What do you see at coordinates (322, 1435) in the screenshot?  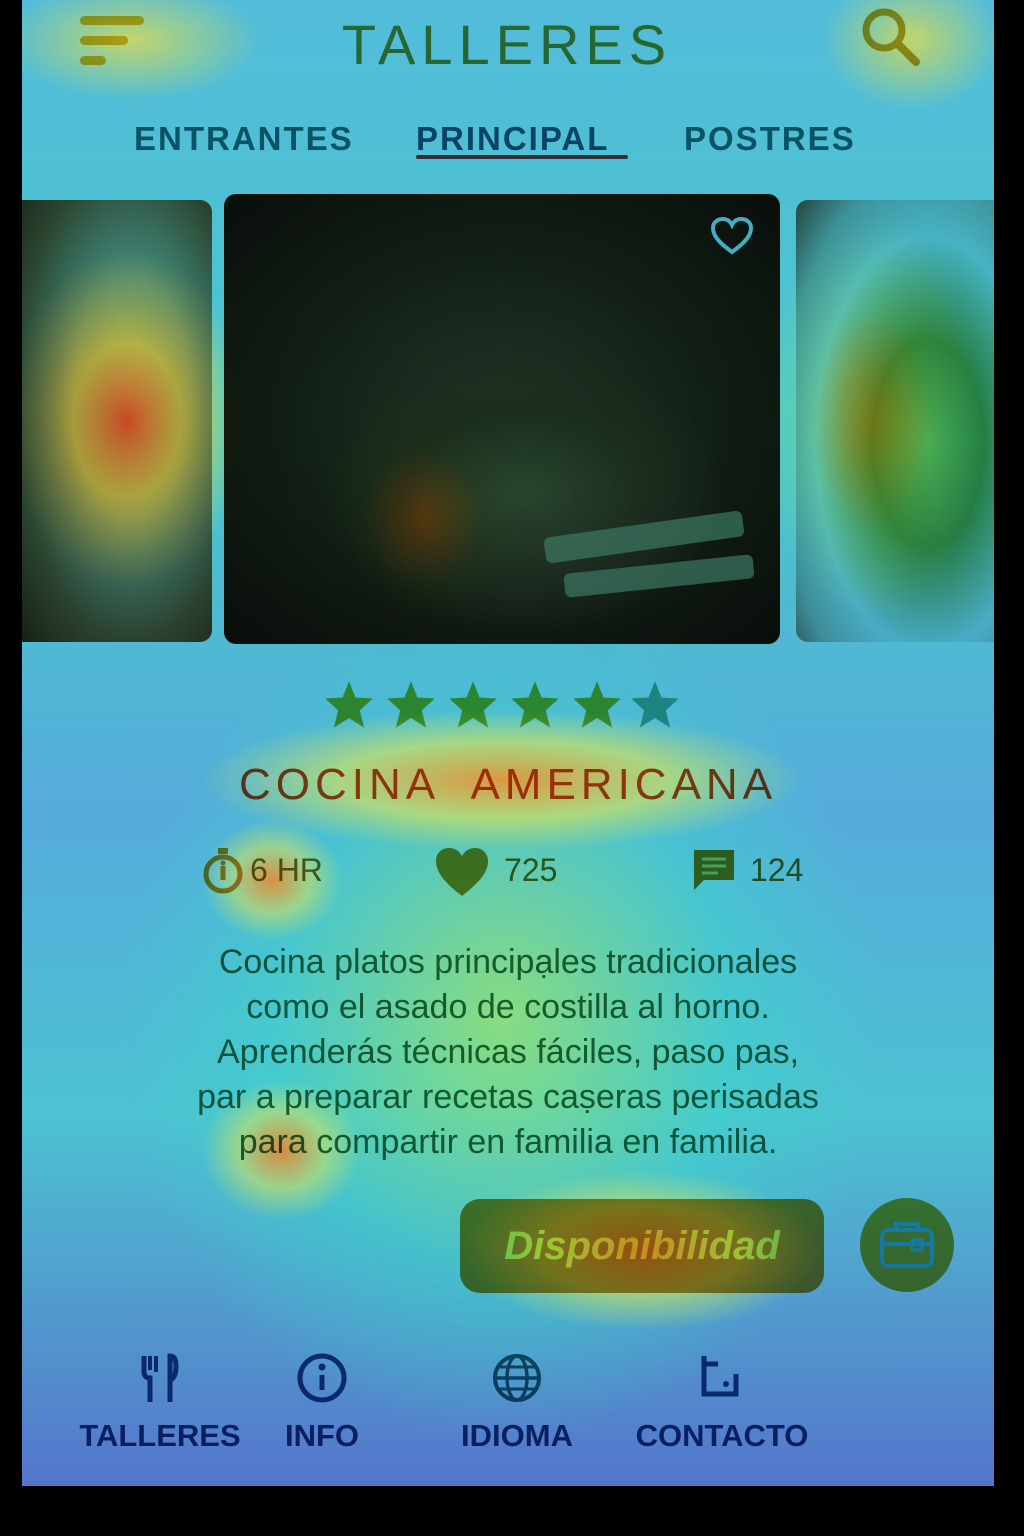 I see `nav-label: INFO` at bounding box center [322, 1435].